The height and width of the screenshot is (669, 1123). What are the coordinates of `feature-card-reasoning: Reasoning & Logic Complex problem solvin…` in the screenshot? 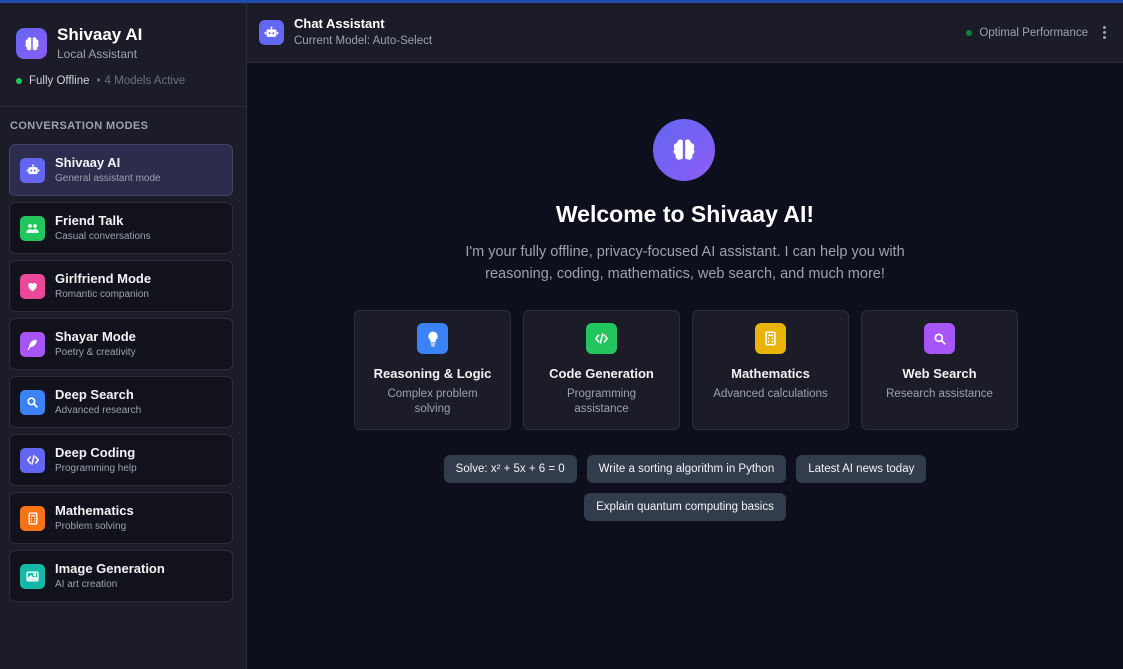 It's located at (432, 370).